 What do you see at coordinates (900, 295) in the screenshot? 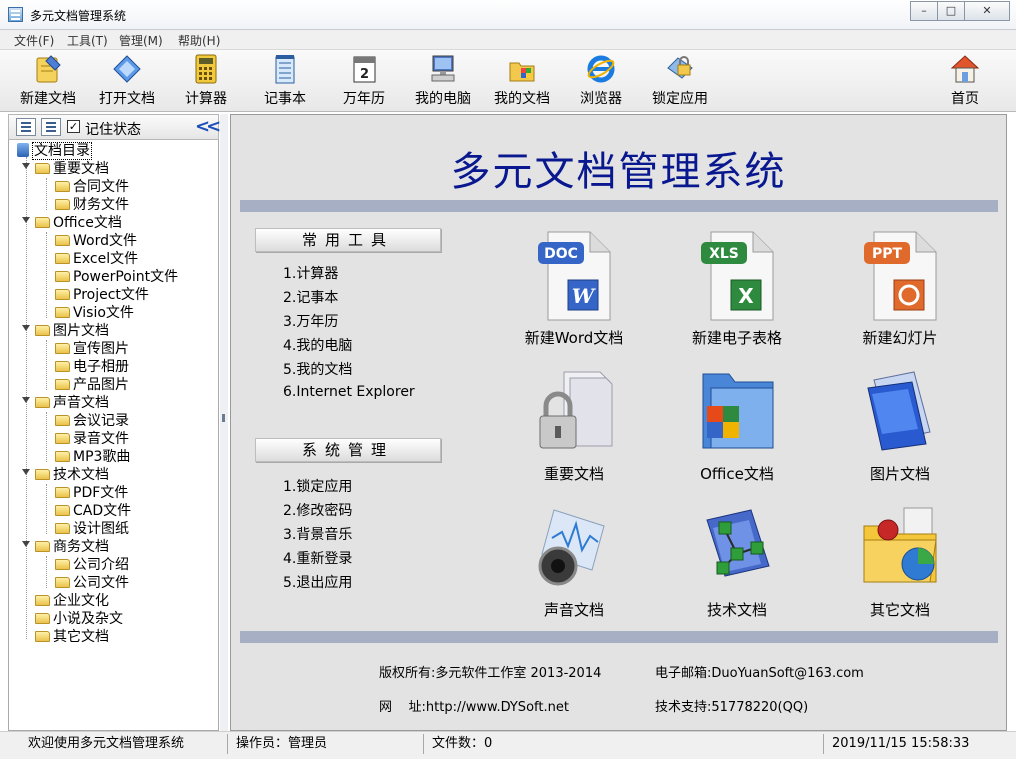
I see `tile-new-ppt: PPT 新建幻灯片` at bounding box center [900, 295].